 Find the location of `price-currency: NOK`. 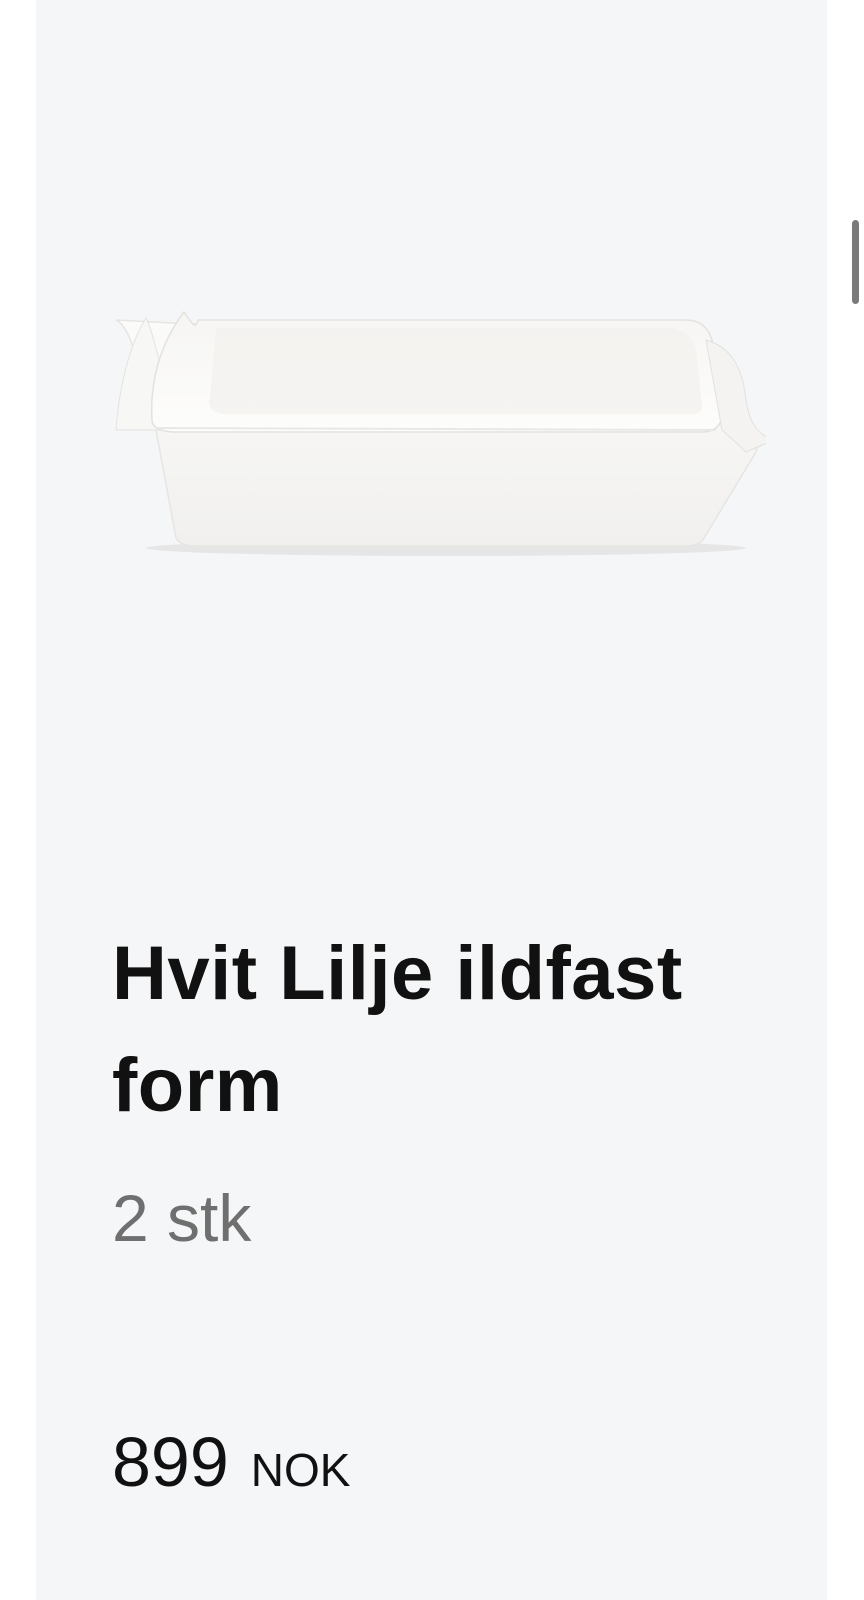

price-currency: NOK is located at coordinates (300, 1470).